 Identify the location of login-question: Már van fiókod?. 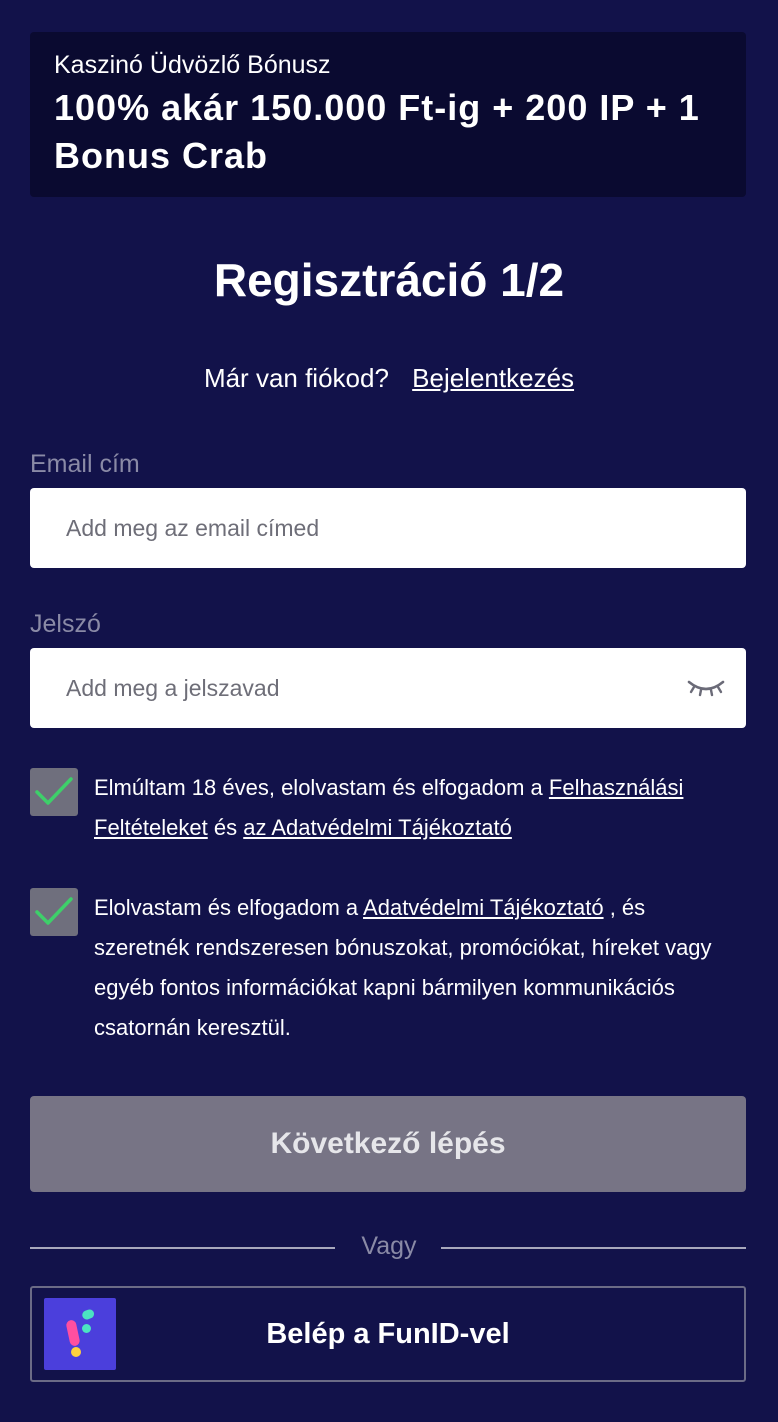
(296, 378).